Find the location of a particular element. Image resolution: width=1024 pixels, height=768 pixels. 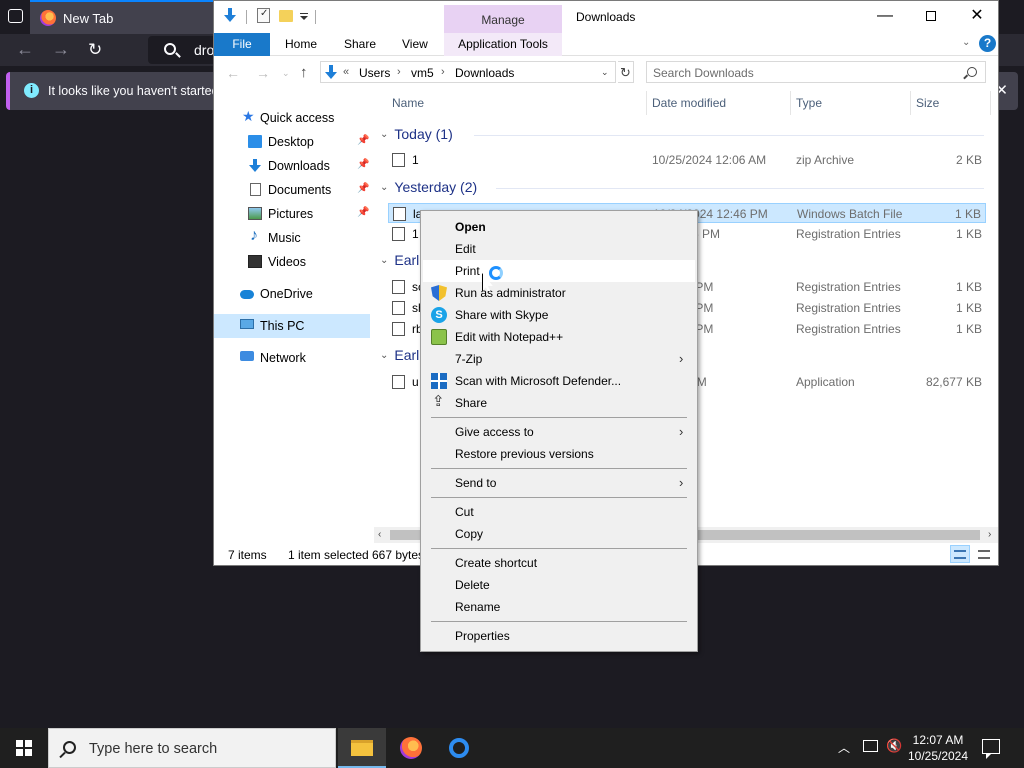

column-header-type: Type is located at coordinates (809, 103).